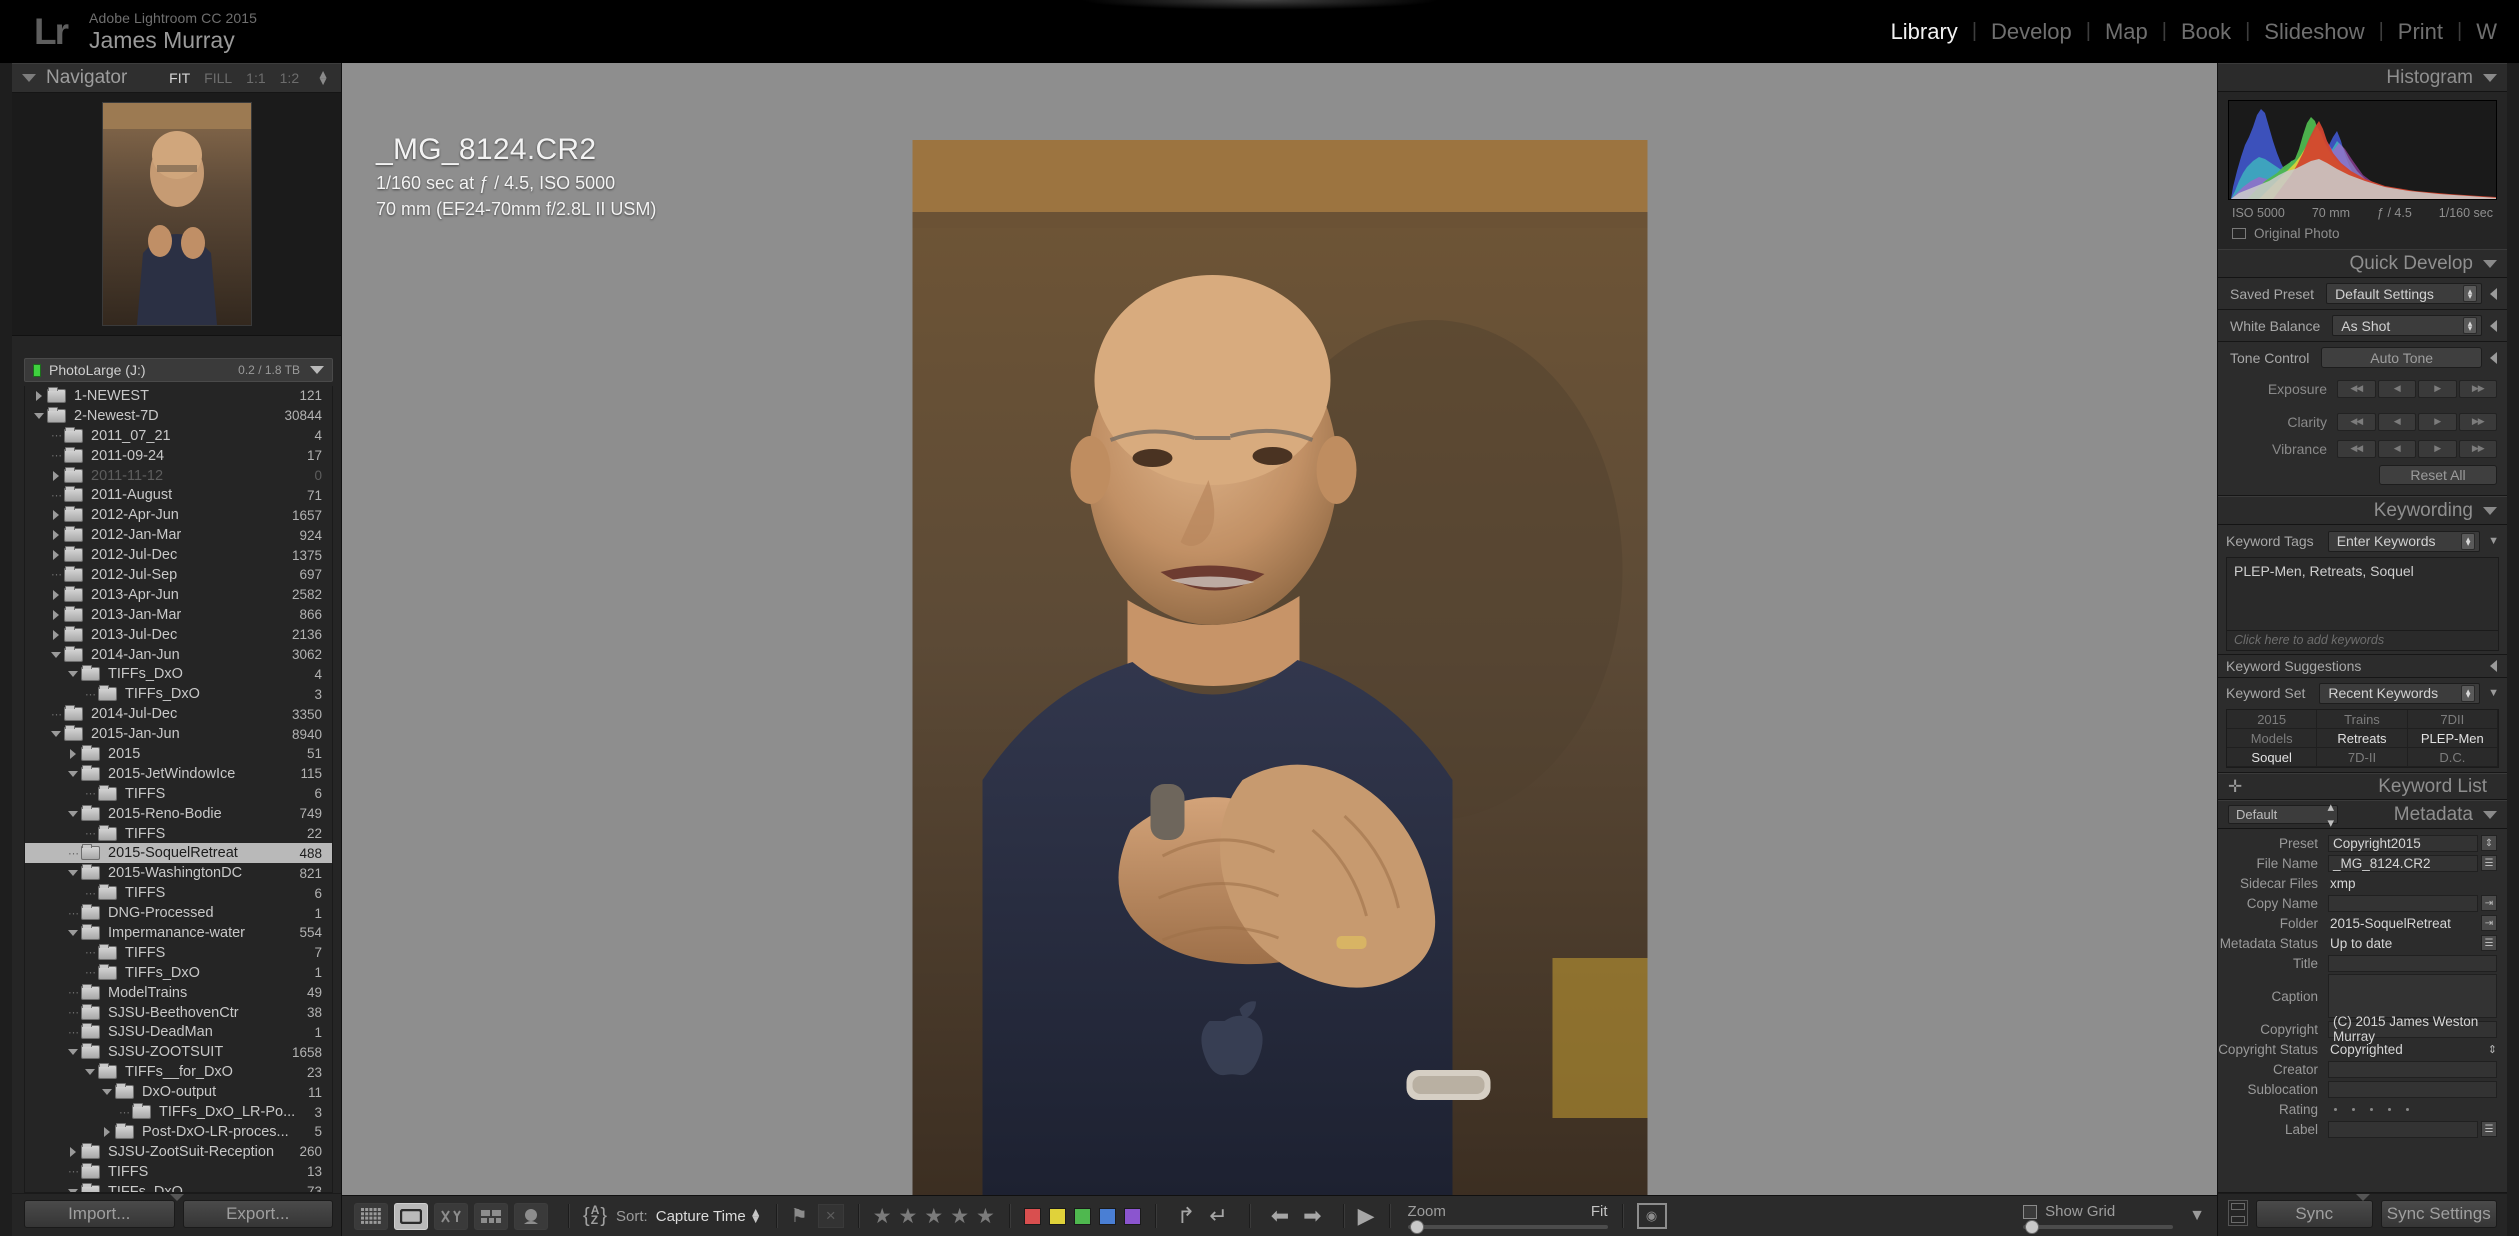 The width and height of the screenshot is (2519, 1236). I want to click on clarity-big-decrease: ◀◀, so click(2356, 421).